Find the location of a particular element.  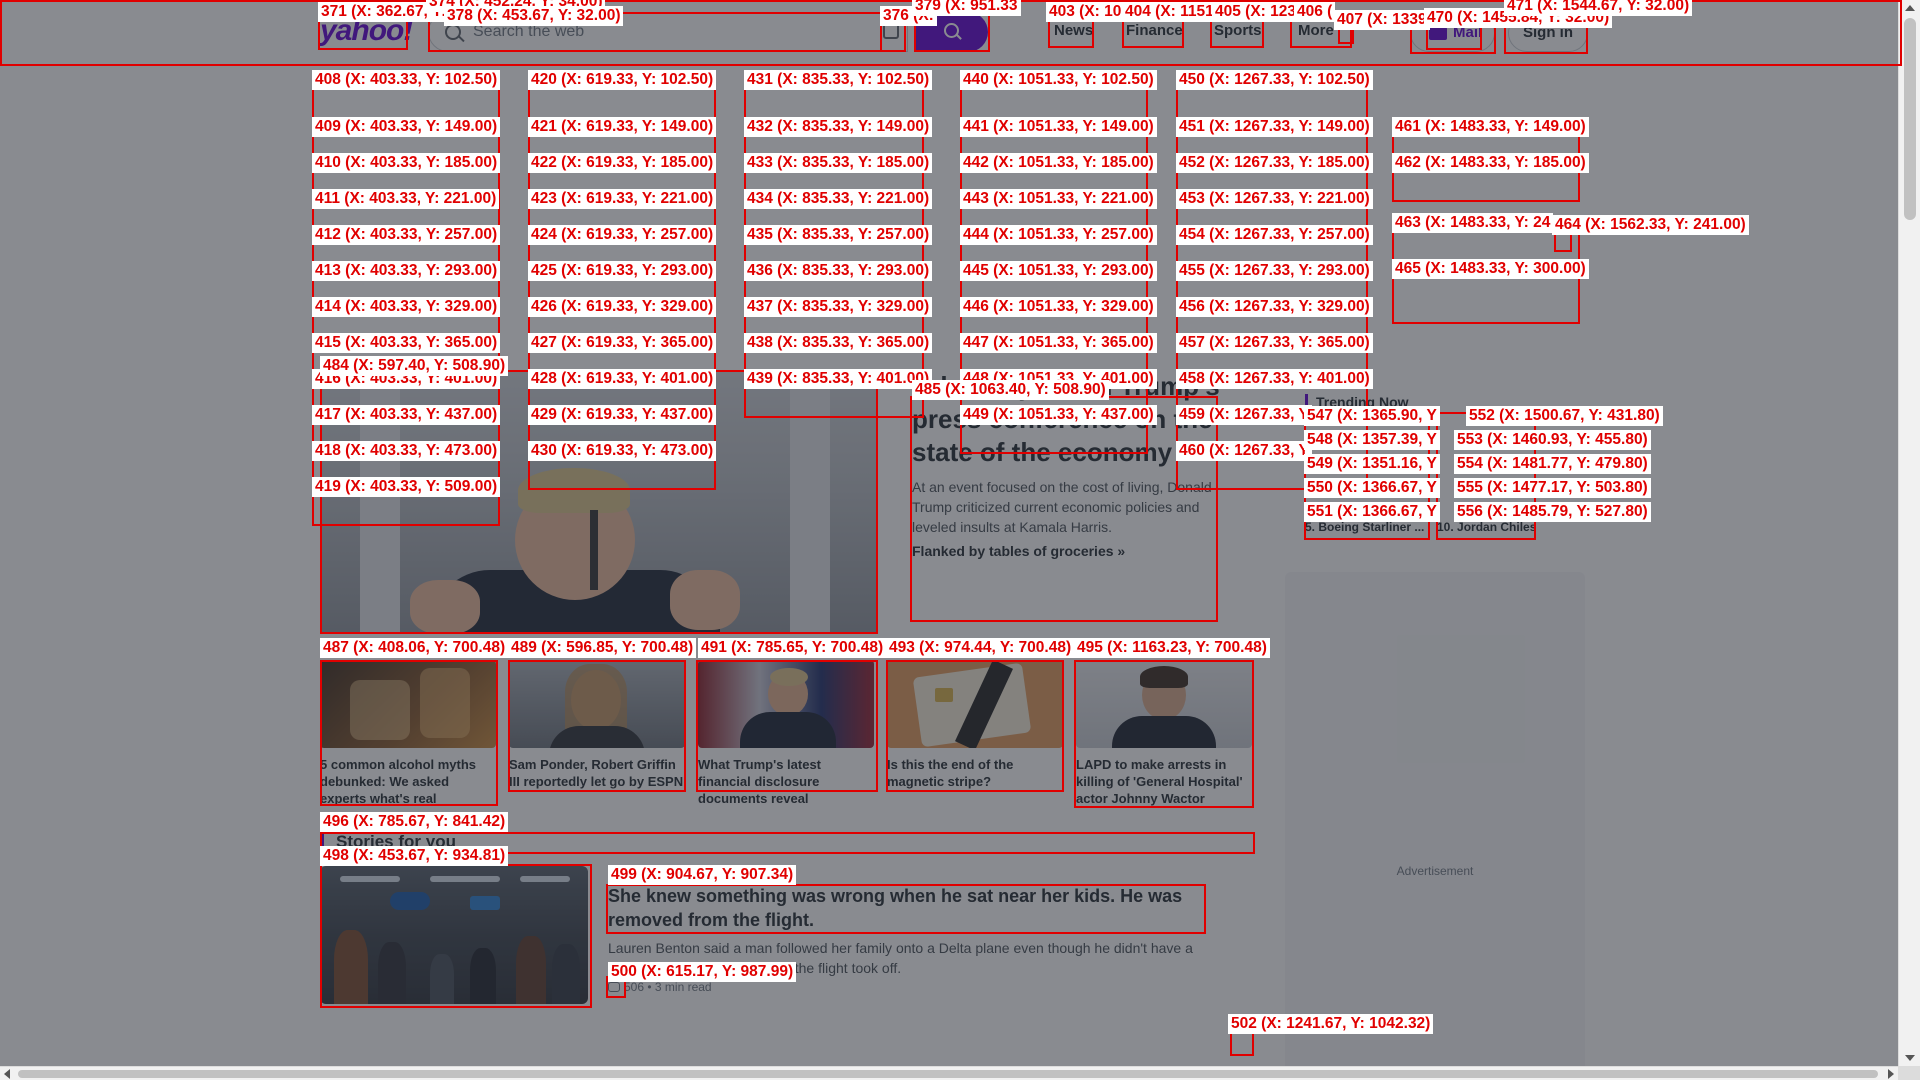

annotation-label: 458 (X: 1267.33, Y: 401.00) is located at coordinates (1274, 379).